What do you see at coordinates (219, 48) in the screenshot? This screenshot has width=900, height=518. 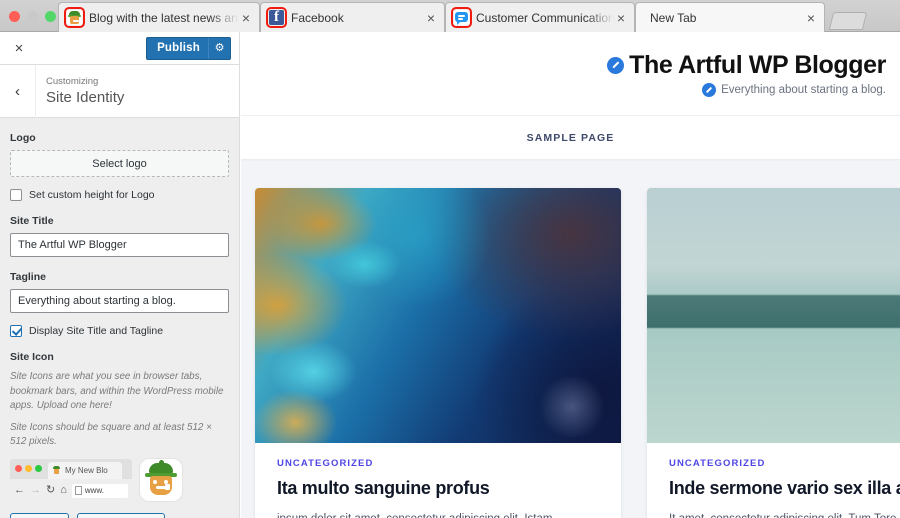 I see `gear-icon: ⚙` at bounding box center [219, 48].